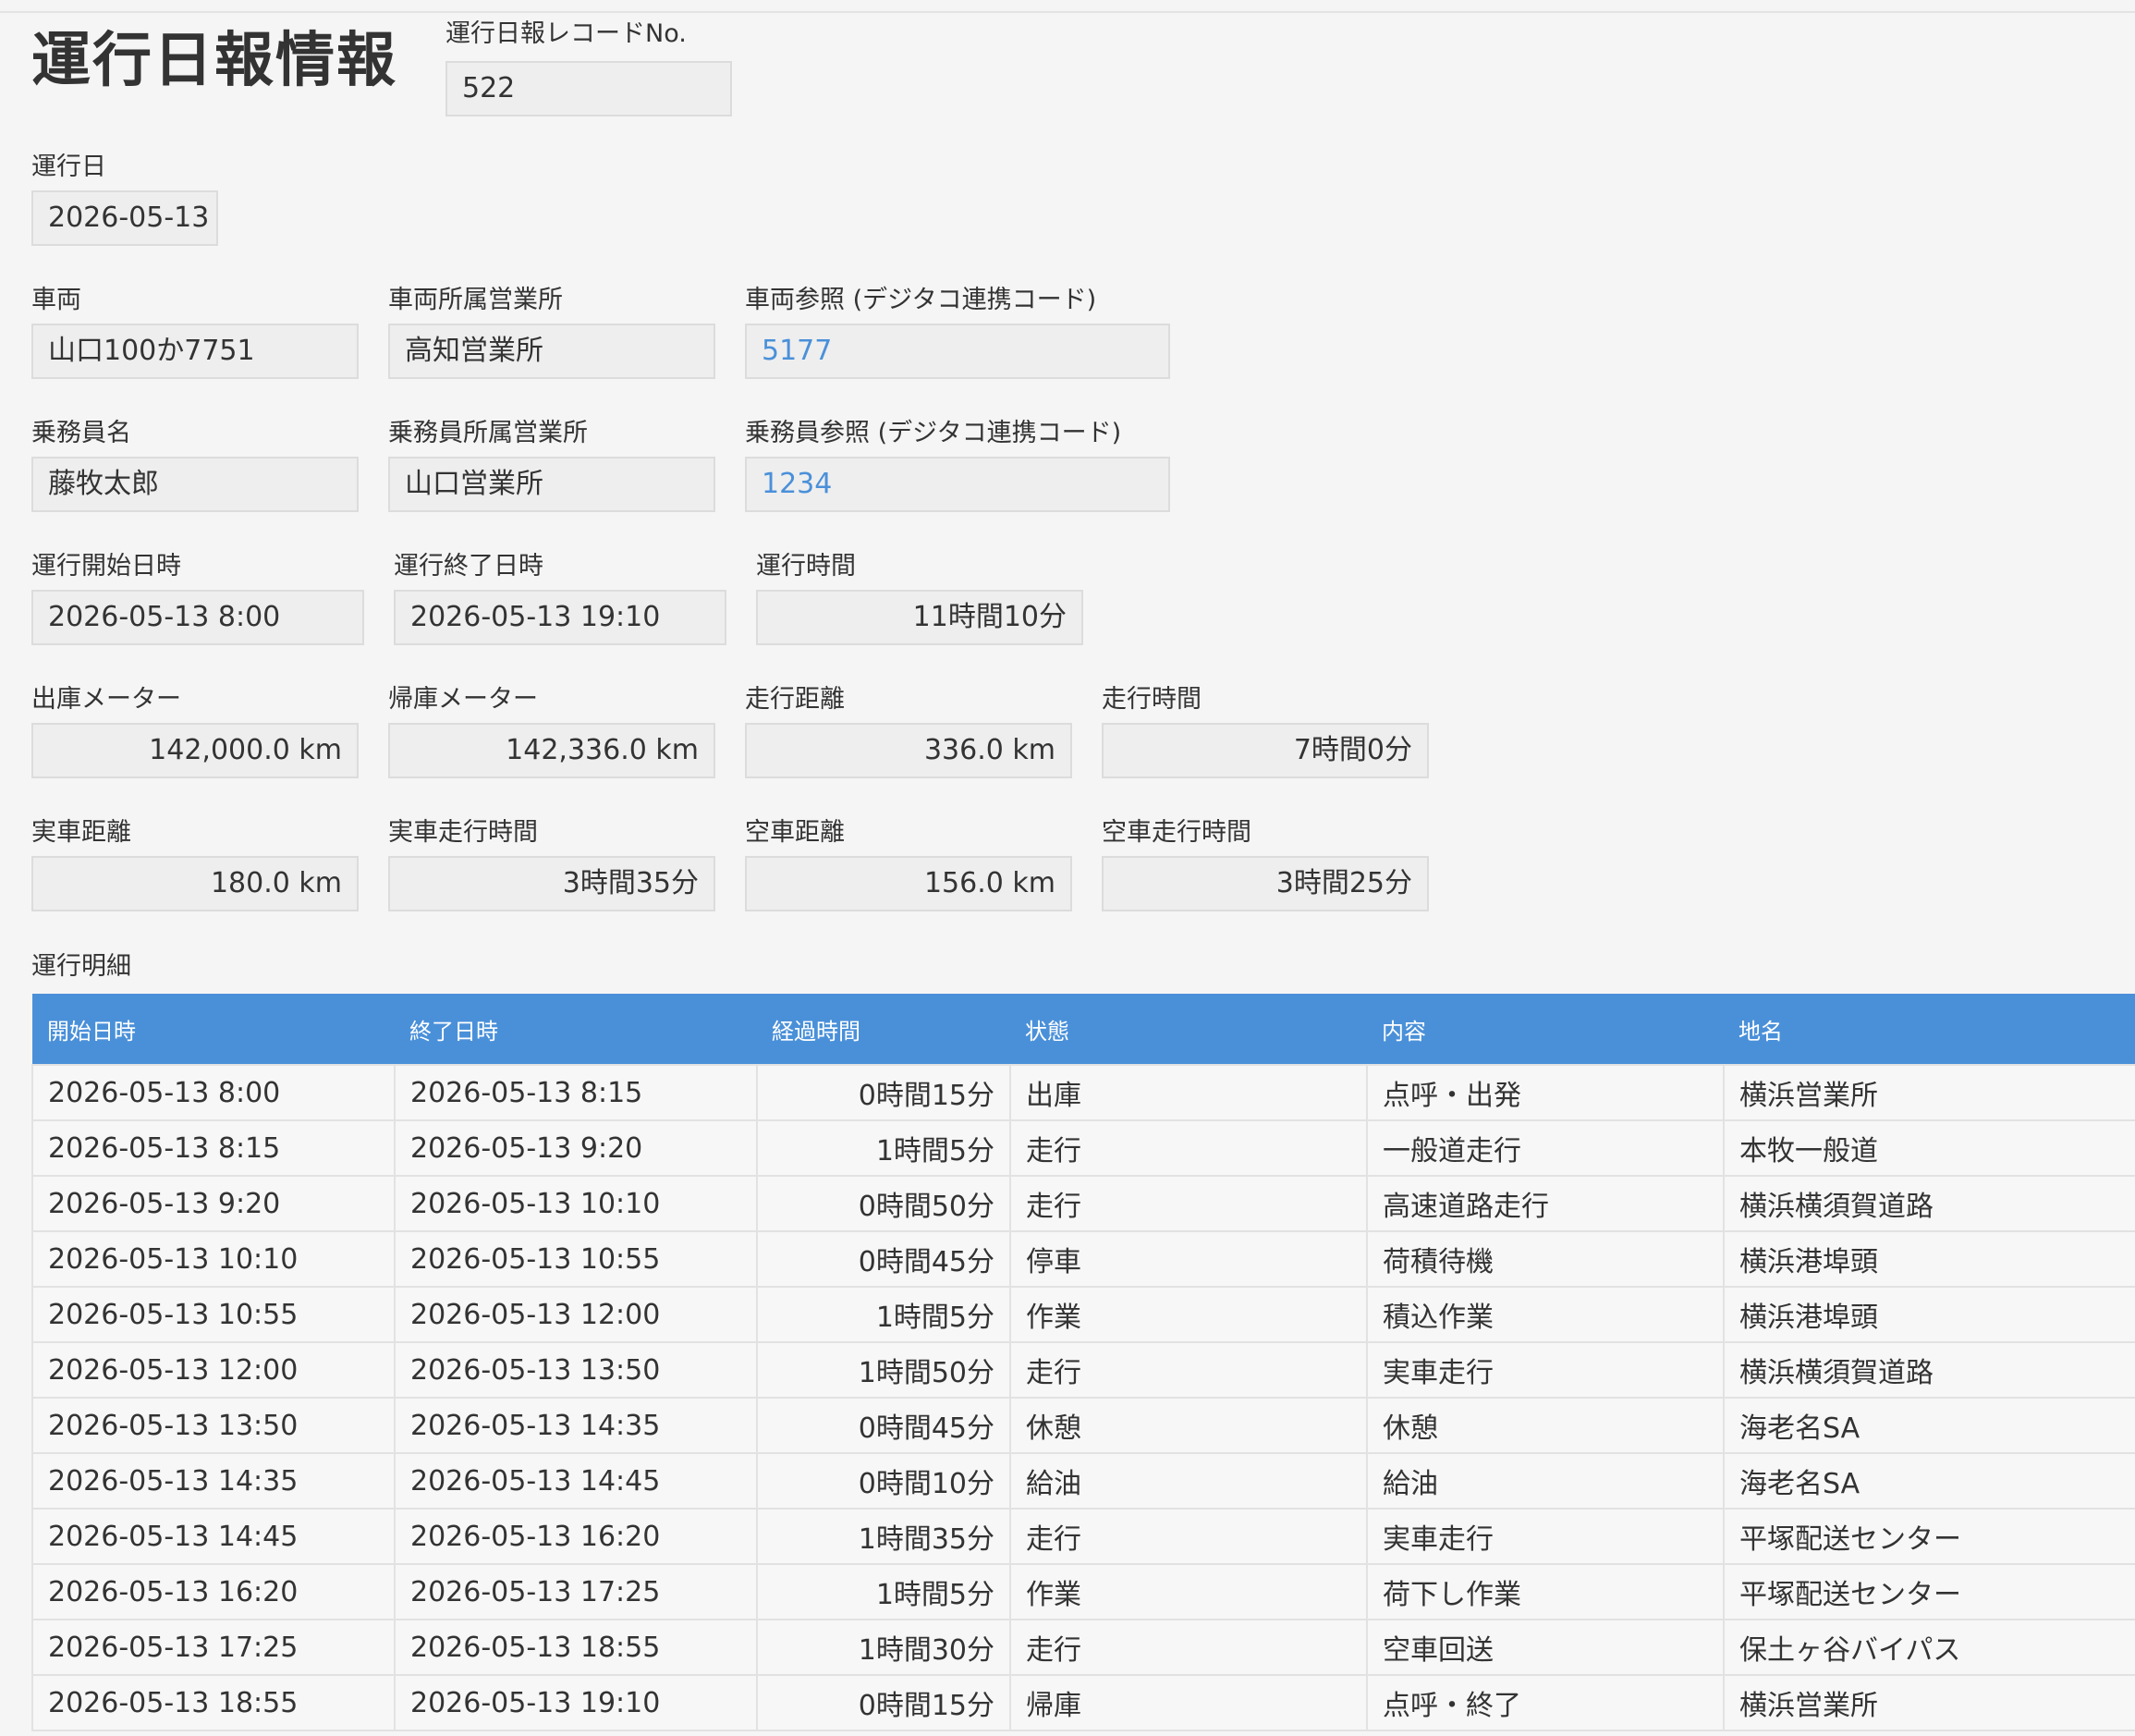 The height and width of the screenshot is (1736, 2135). Describe the element at coordinates (1929, 1148) in the screenshot. I see `cell-place: 本牧一般道` at that location.